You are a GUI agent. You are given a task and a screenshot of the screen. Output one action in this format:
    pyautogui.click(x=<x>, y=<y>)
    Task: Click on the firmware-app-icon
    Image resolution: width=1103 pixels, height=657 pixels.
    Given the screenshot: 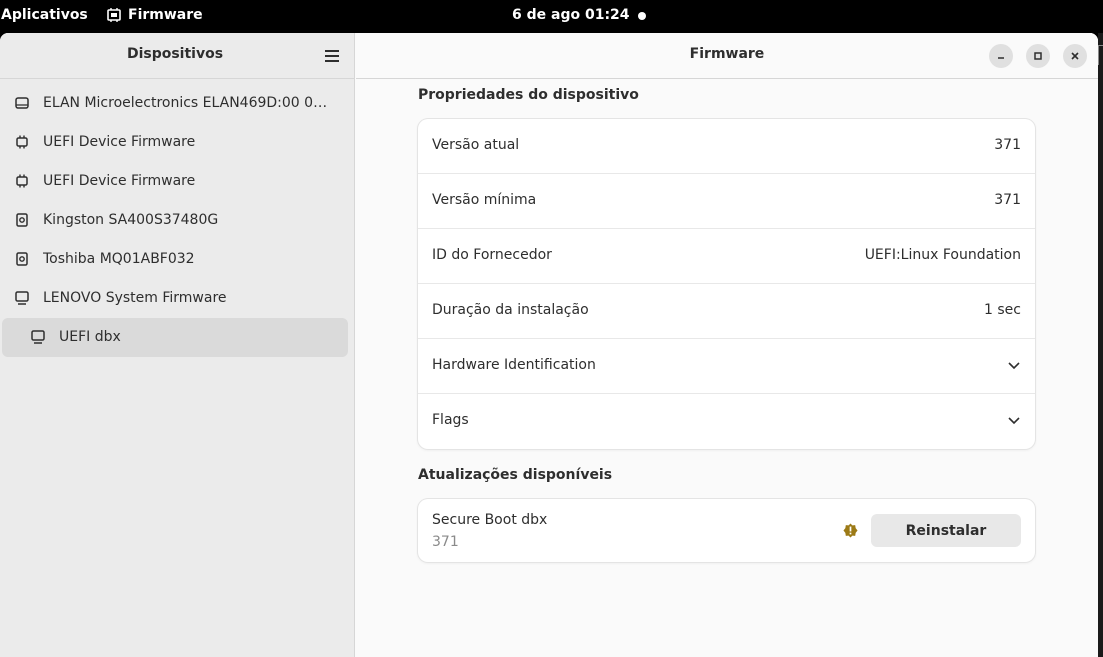 What is the action you would take?
    pyautogui.click(x=114, y=15)
    